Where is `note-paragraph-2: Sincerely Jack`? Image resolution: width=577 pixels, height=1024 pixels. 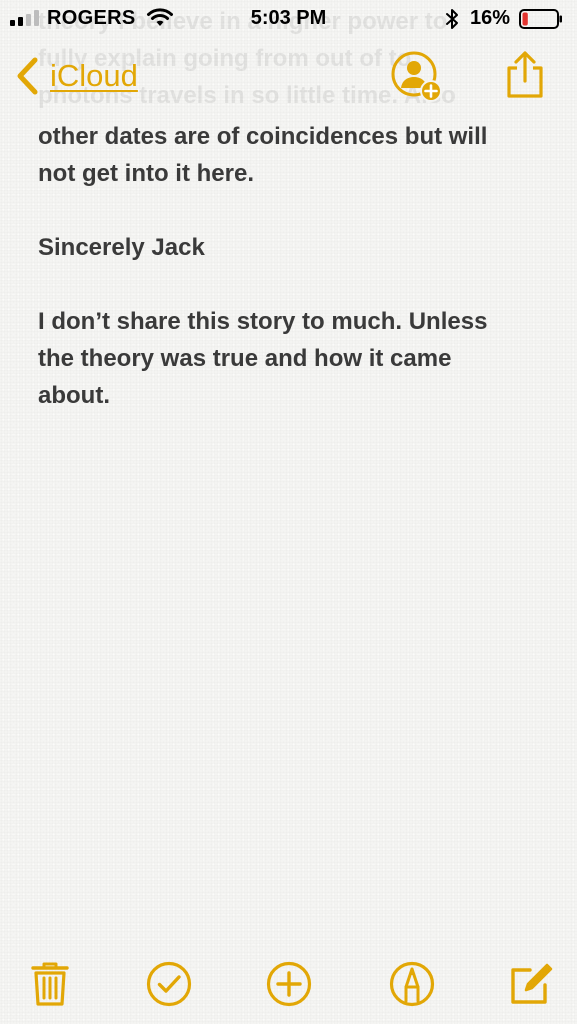
note-paragraph-2: Sincerely Jack is located at coordinates (290, 247).